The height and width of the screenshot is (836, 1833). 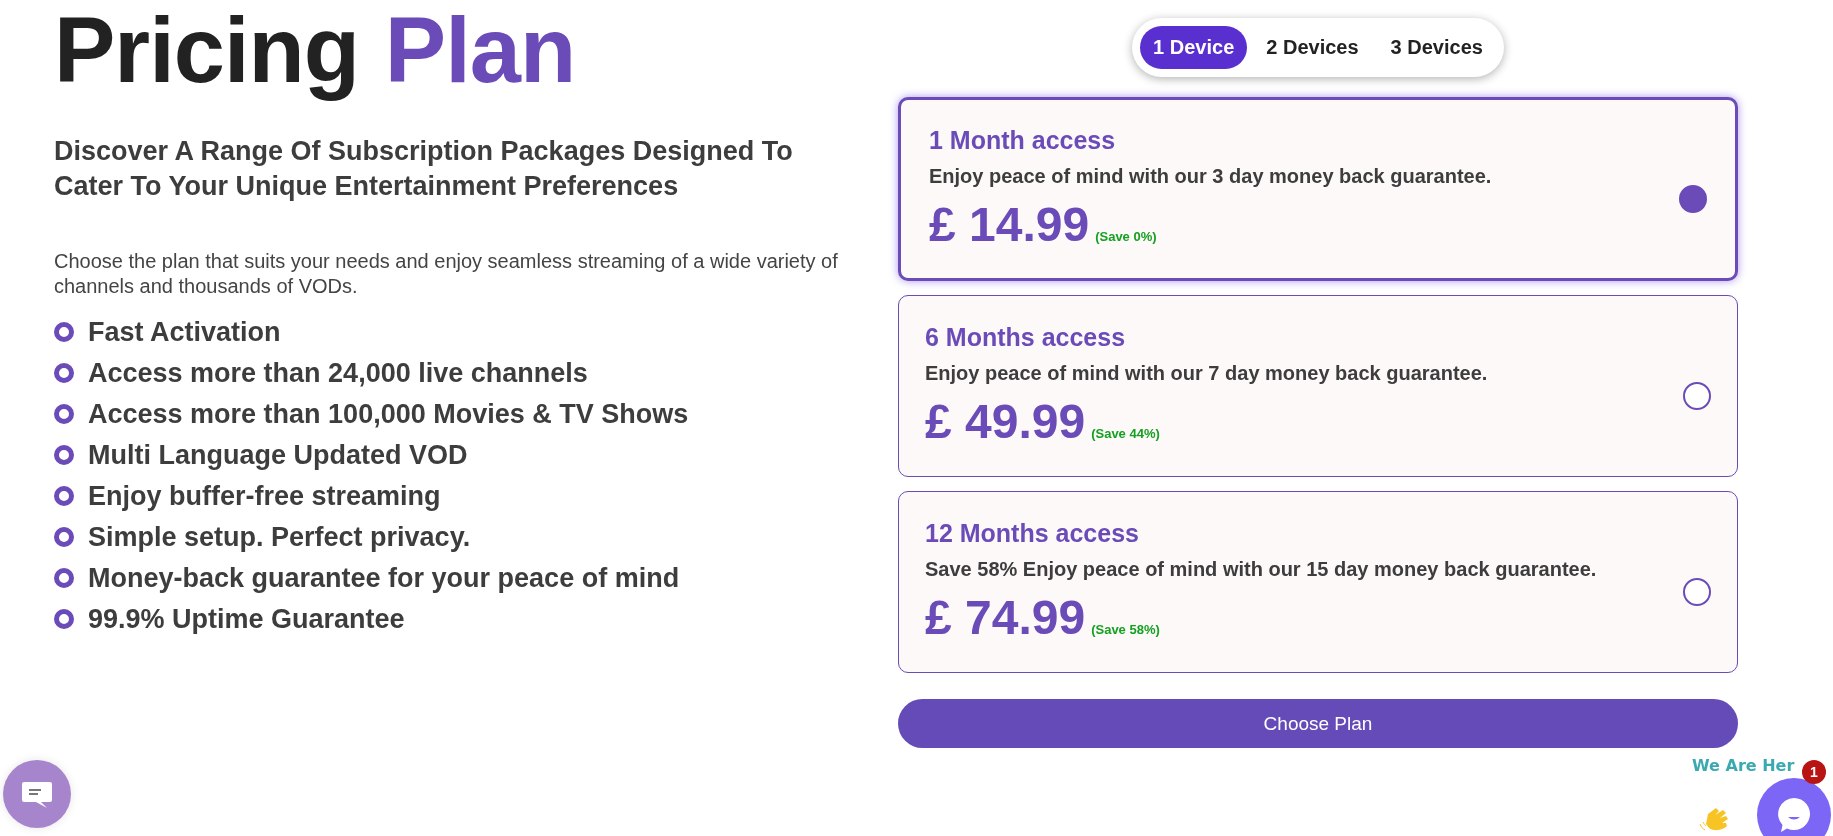 I want to click on plan-card: 12 Months access Save 58% Enjoy peace of mind with our 15 day money back guarantee. £ 74.99(Save 58%), so click(x=1318, y=582).